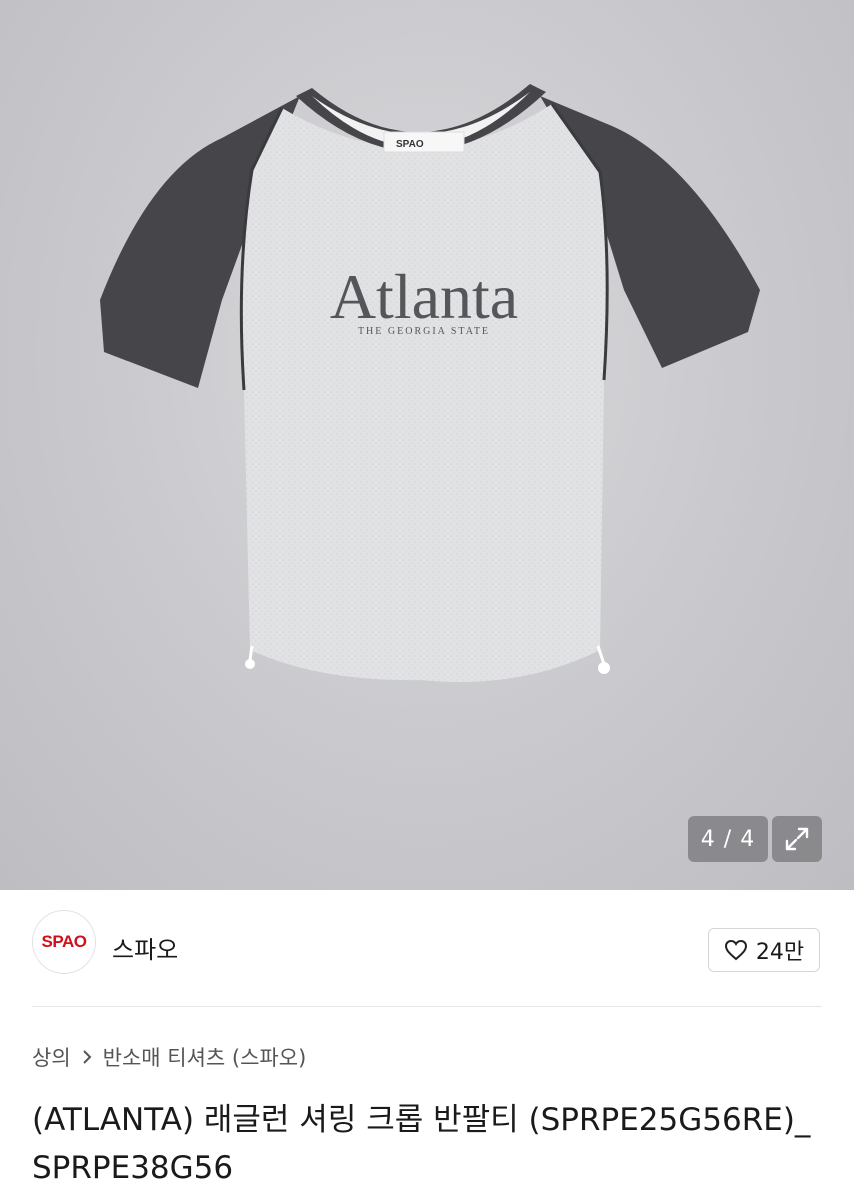  I want to click on seller-logo-text: SPAO, so click(64, 941).